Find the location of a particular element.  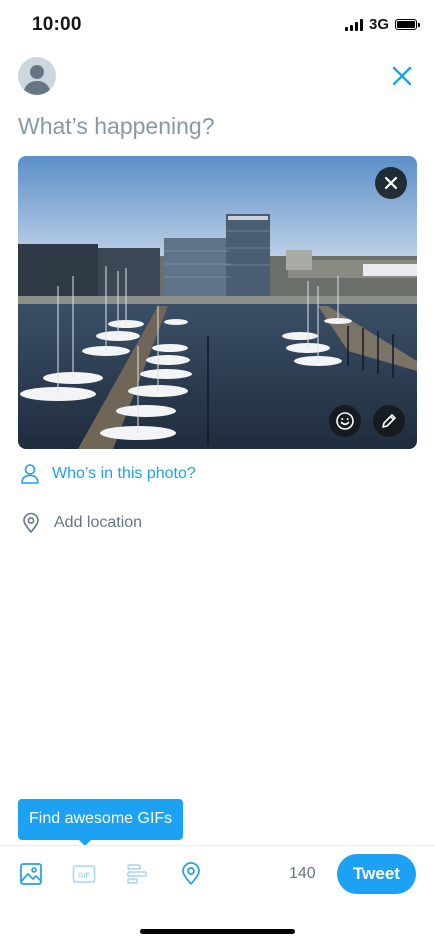

add-poll-button is located at coordinates (138, 874).